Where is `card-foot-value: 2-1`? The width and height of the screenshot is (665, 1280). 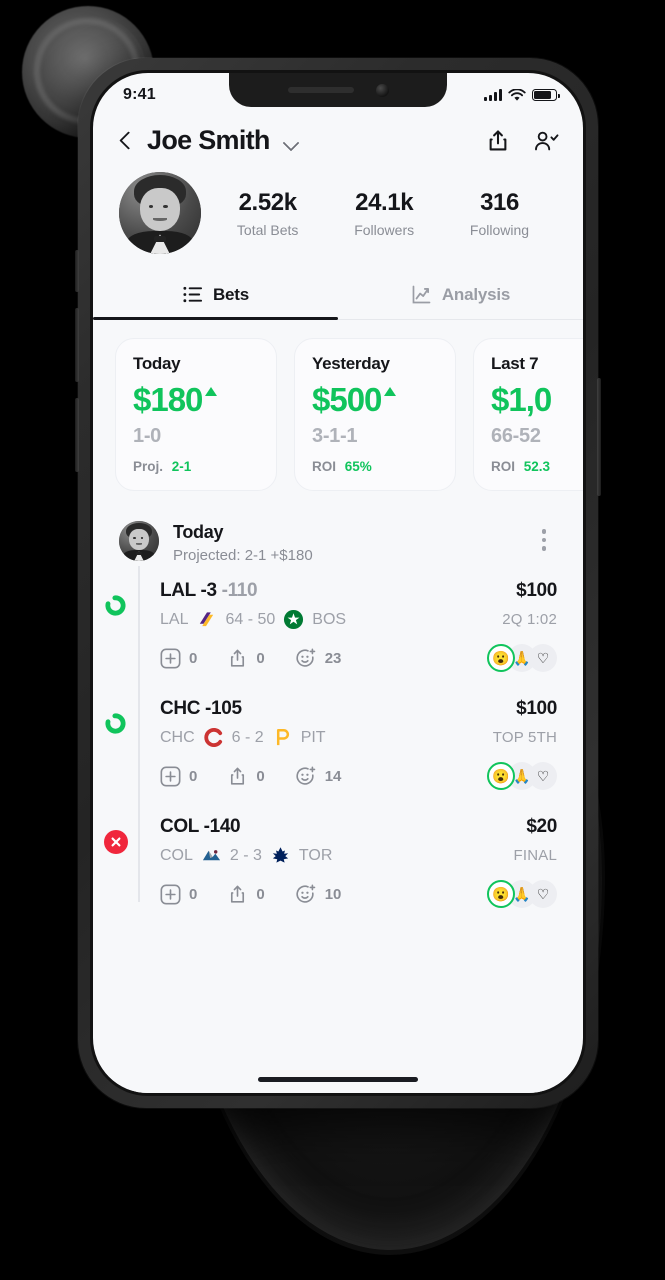 card-foot-value: 2-1 is located at coordinates (181, 466).